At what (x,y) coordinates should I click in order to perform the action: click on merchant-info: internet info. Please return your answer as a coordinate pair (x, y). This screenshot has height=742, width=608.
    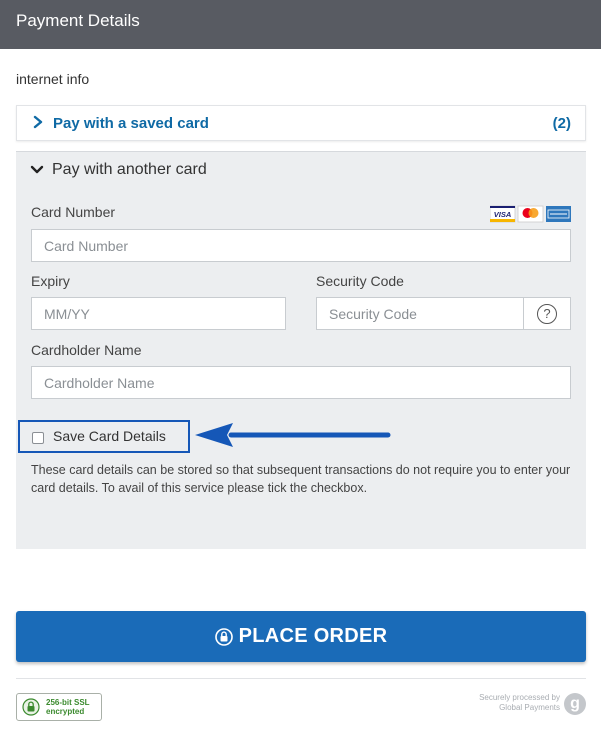
    Looking at the image, I should click on (53, 79).